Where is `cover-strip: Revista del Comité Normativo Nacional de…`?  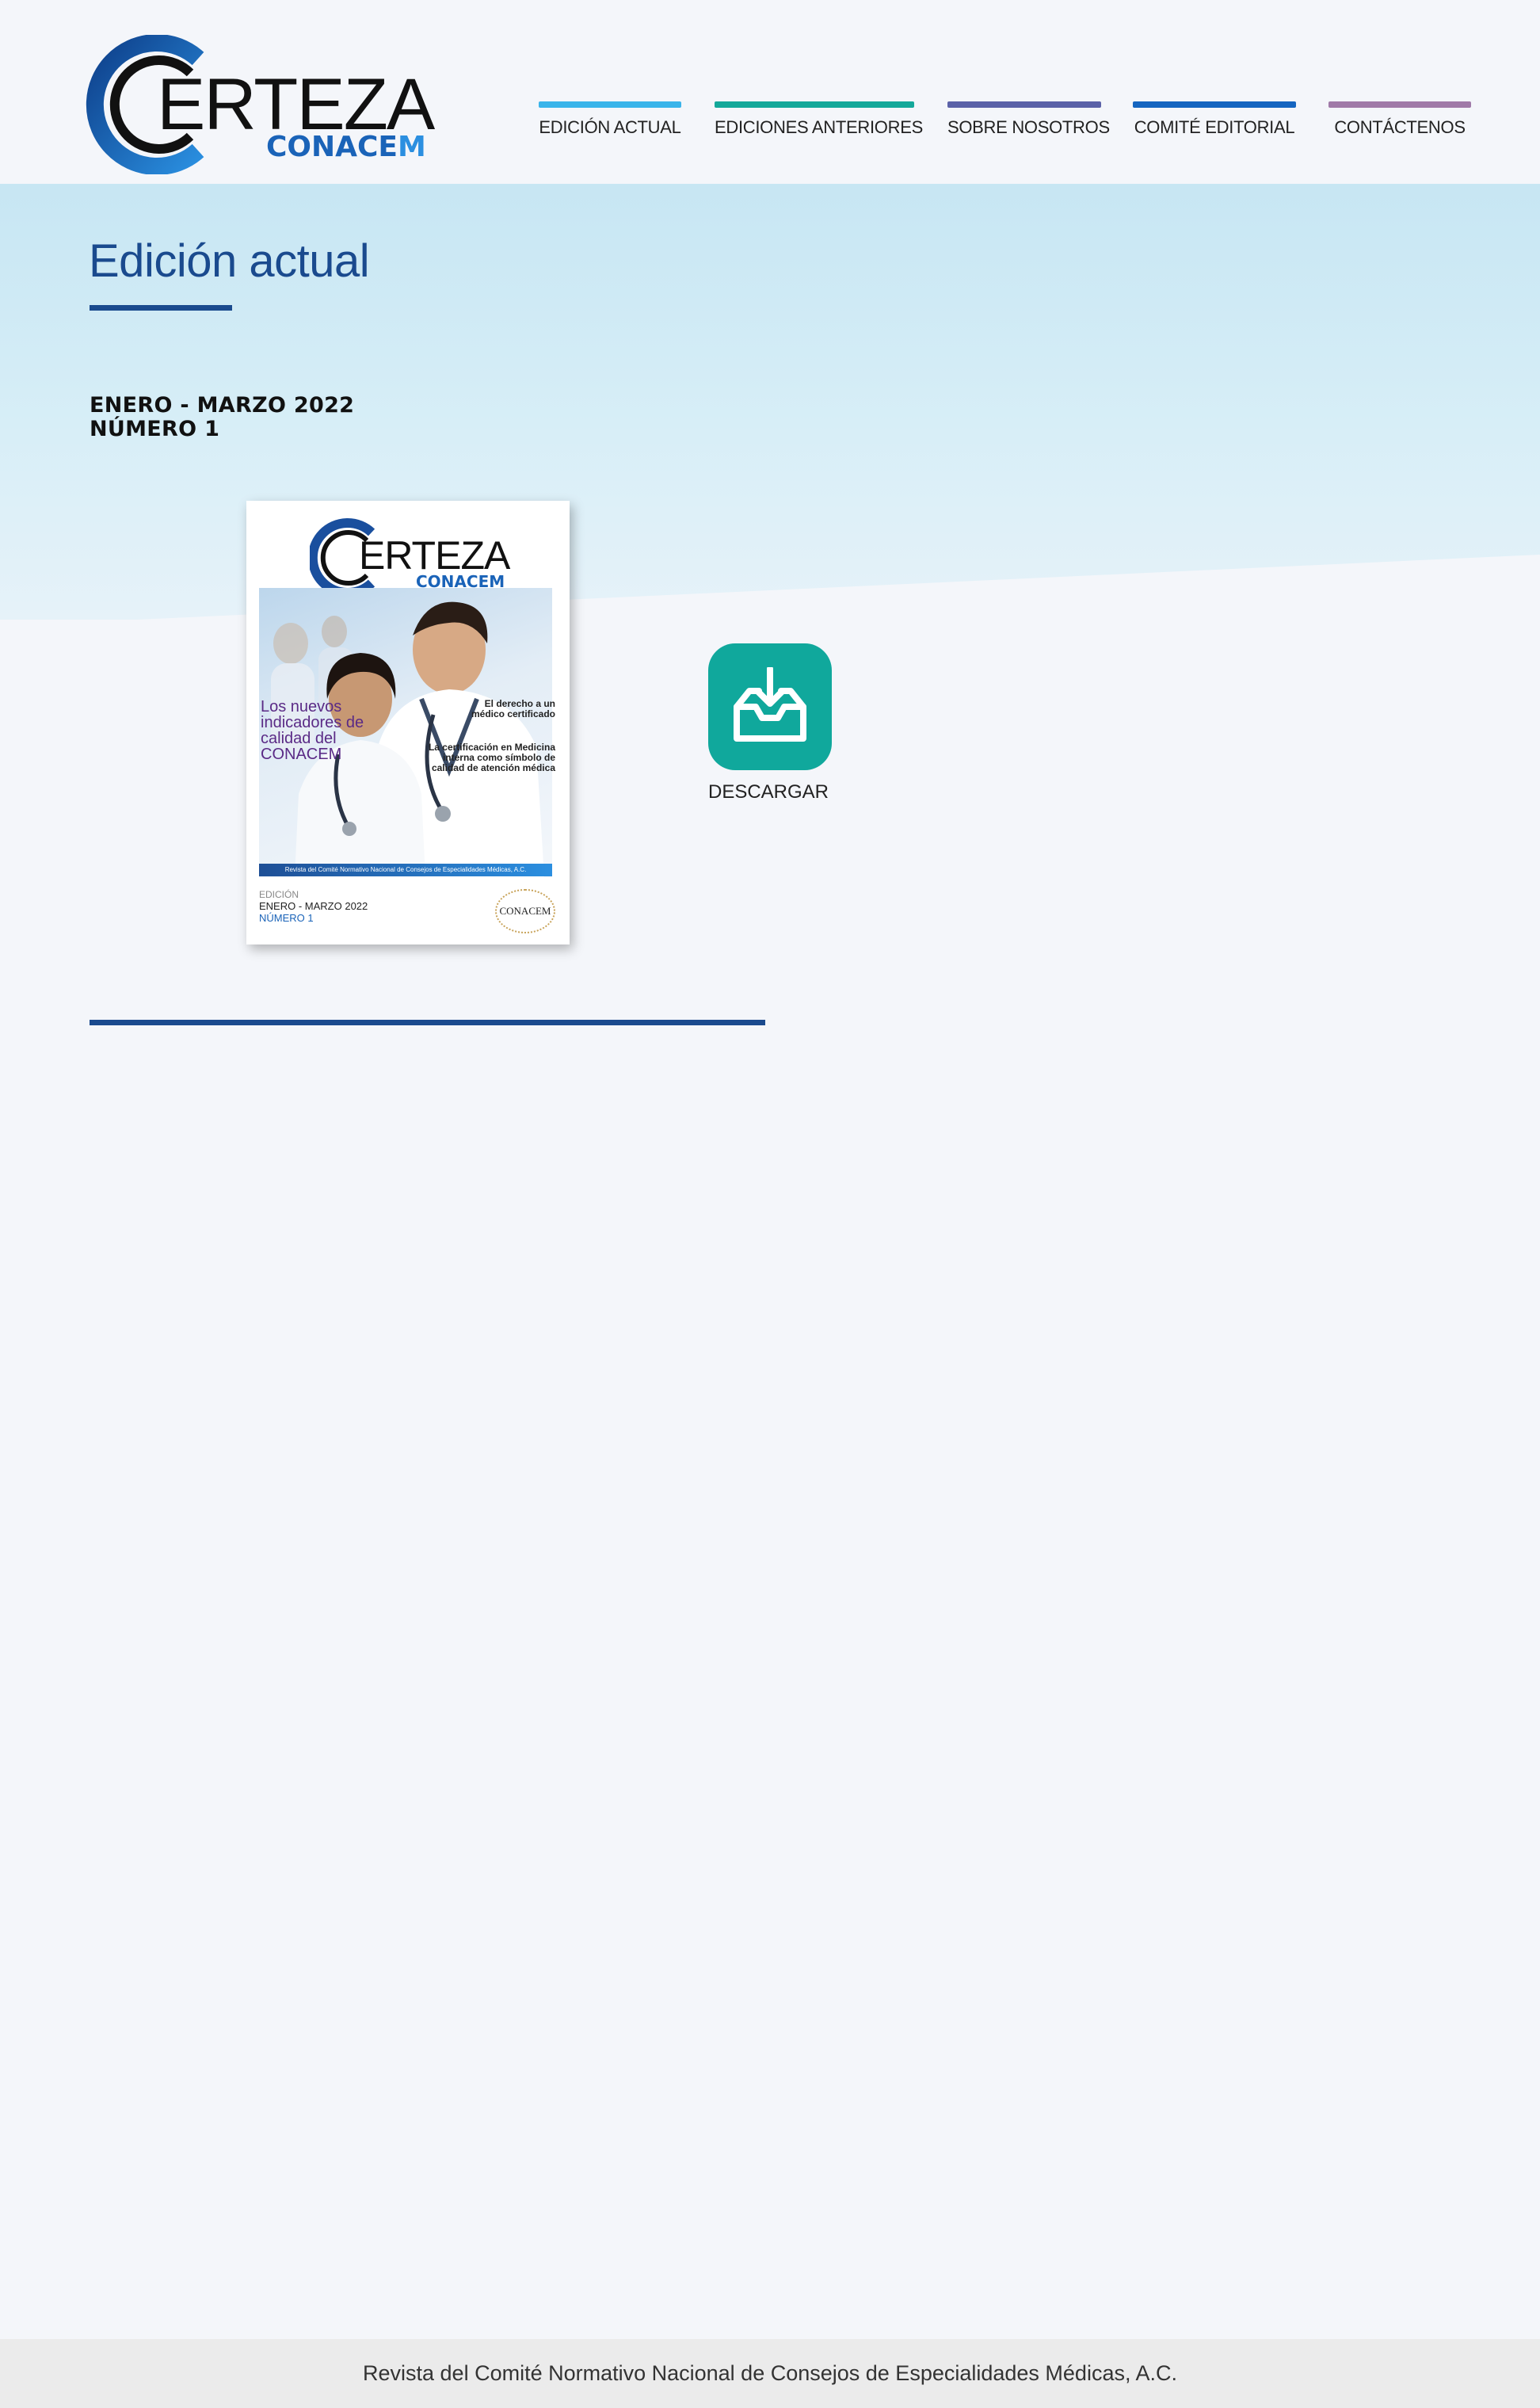
cover-strip: Revista del Comité Normativo Nacional de… is located at coordinates (405, 870).